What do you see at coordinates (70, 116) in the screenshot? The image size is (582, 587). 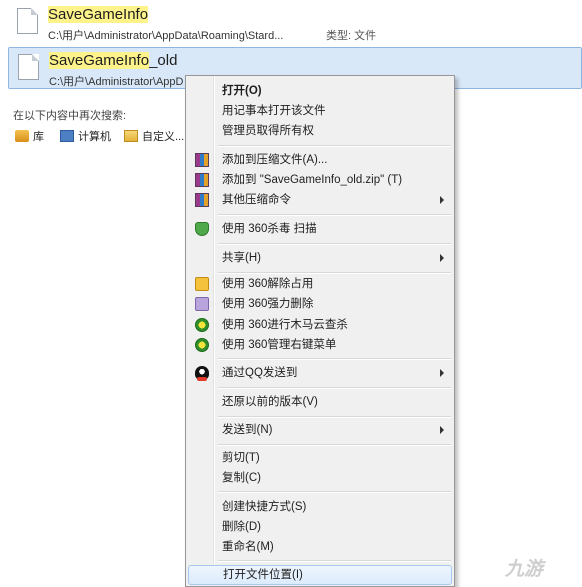 I see `search-again-label: 在以下内容中再次搜索:` at bounding box center [70, 116].